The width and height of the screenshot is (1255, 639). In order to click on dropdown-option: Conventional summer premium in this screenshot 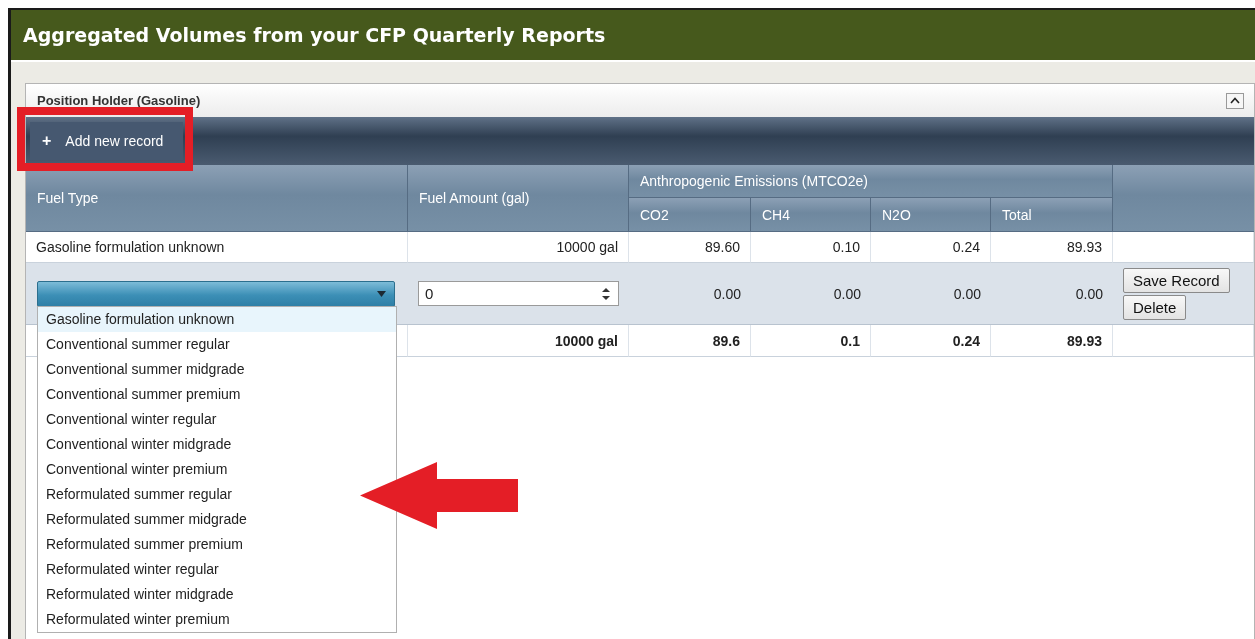, I will do `click(143, 394)`.